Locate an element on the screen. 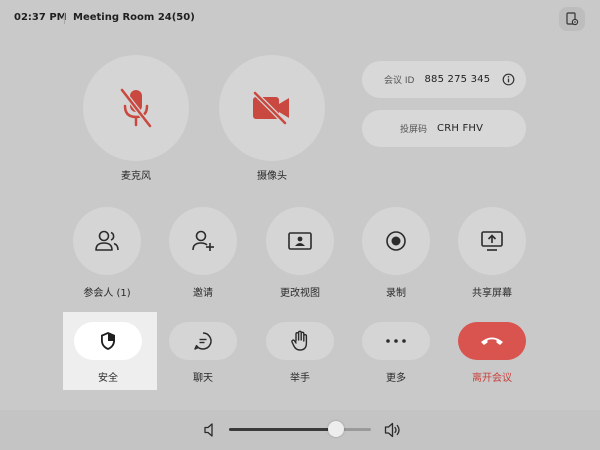 This screenshot has width=600, height=450. volume-slider-fill is located at coordinates (282, 429).